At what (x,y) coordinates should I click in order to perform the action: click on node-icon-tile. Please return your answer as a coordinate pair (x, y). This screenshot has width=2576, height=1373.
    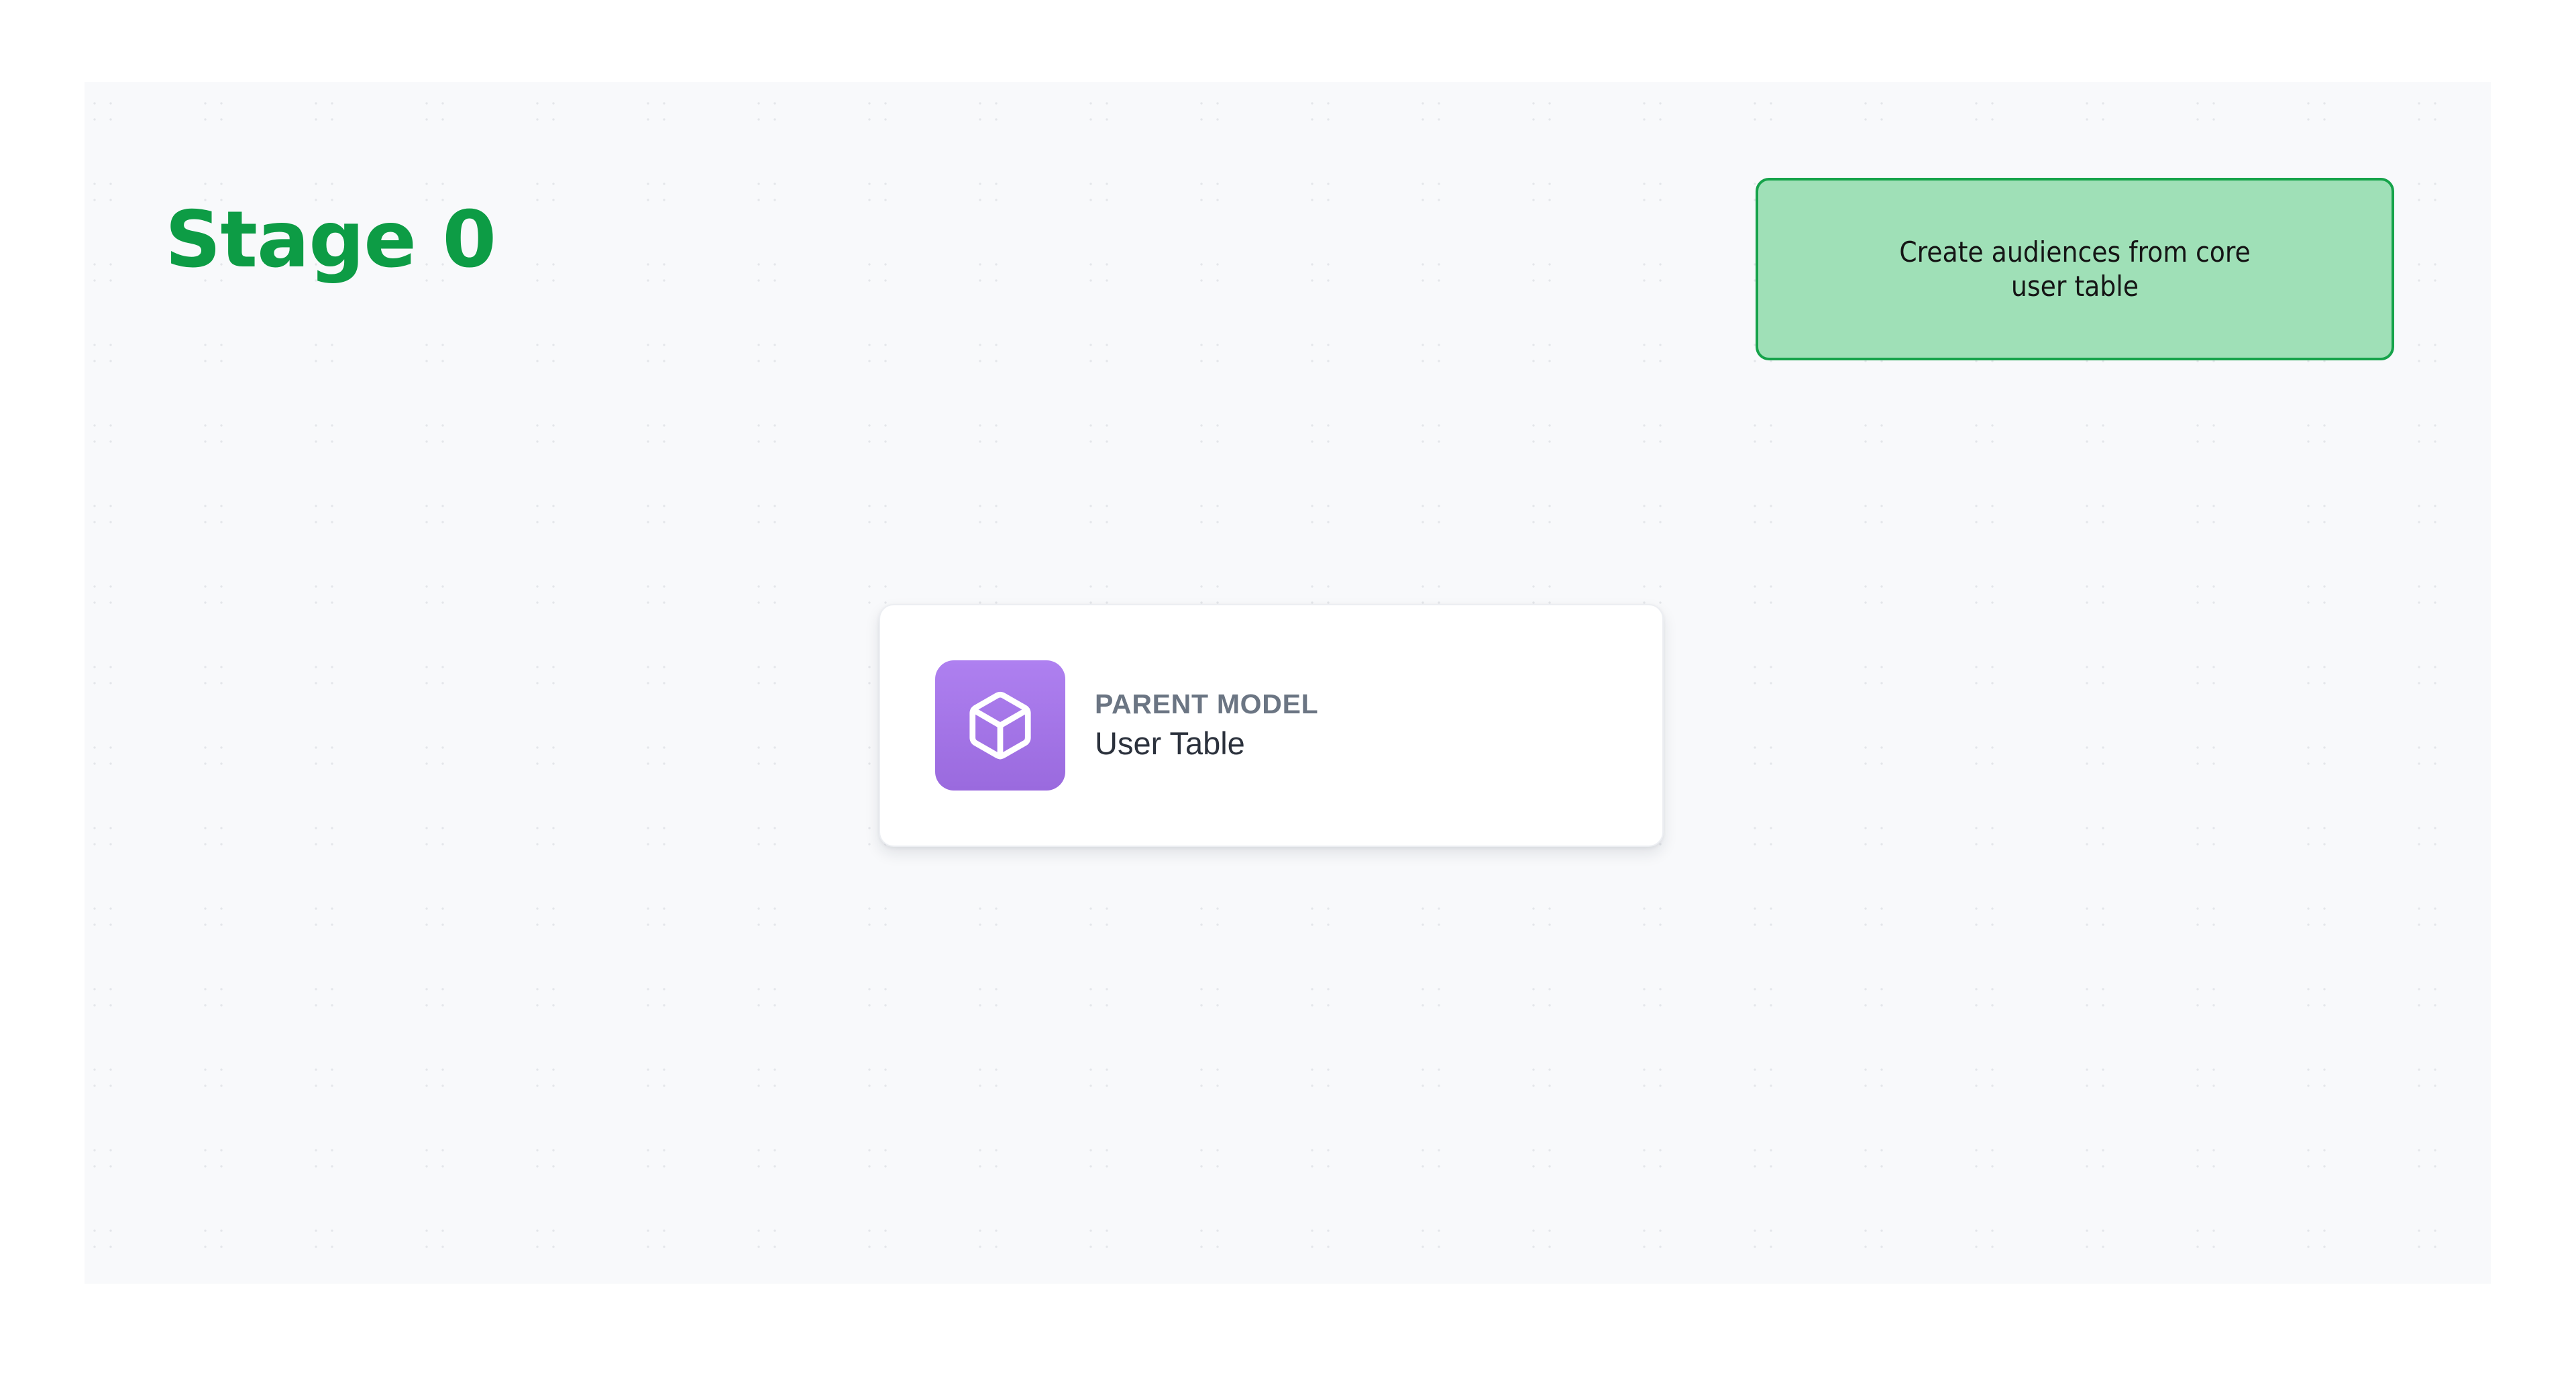
    Looking at the image, I should click on (1000, 725).